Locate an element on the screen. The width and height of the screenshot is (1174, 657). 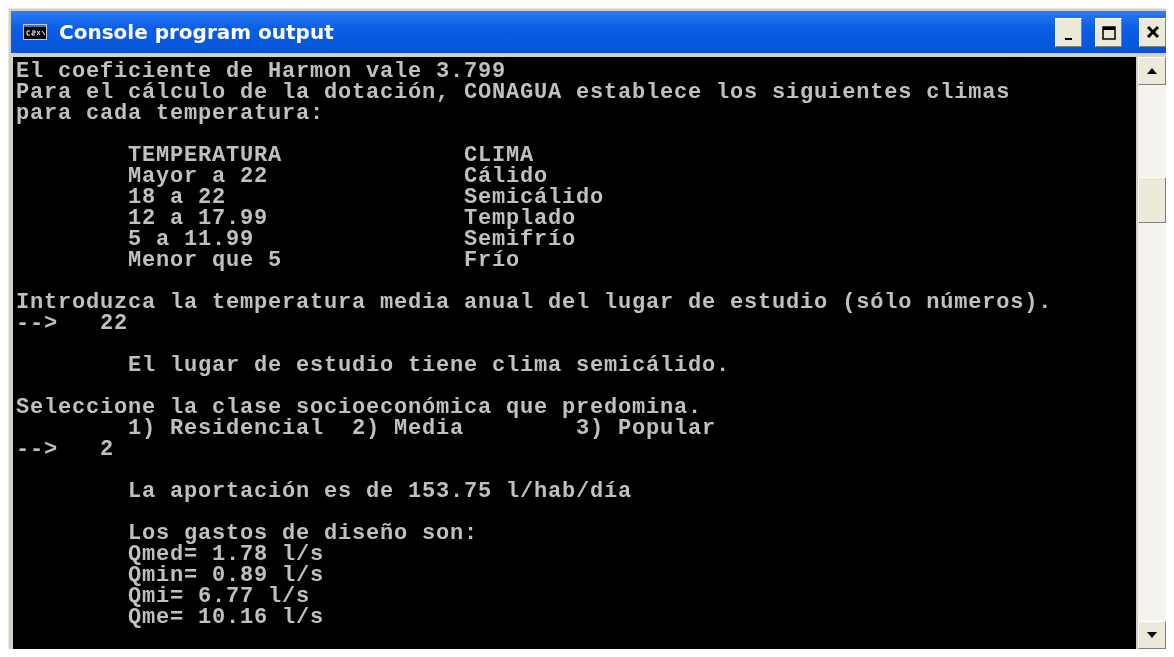
console-line: 5 a 11.99 Semifrío is located at coordinates (352, 239).